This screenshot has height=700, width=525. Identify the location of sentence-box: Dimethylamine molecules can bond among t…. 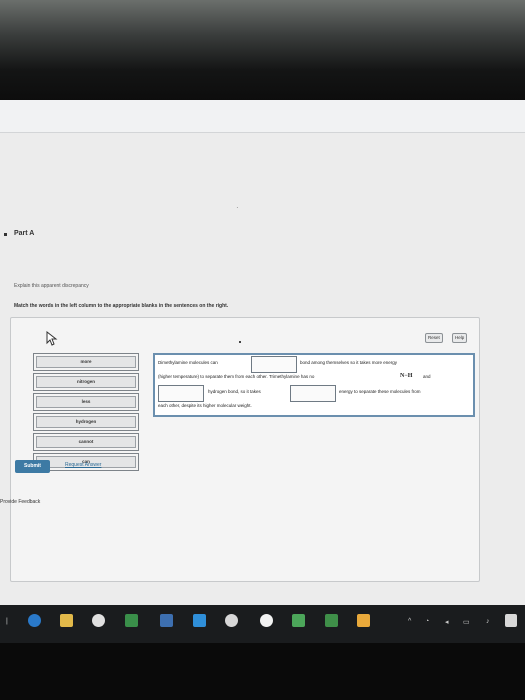
(314, 385).